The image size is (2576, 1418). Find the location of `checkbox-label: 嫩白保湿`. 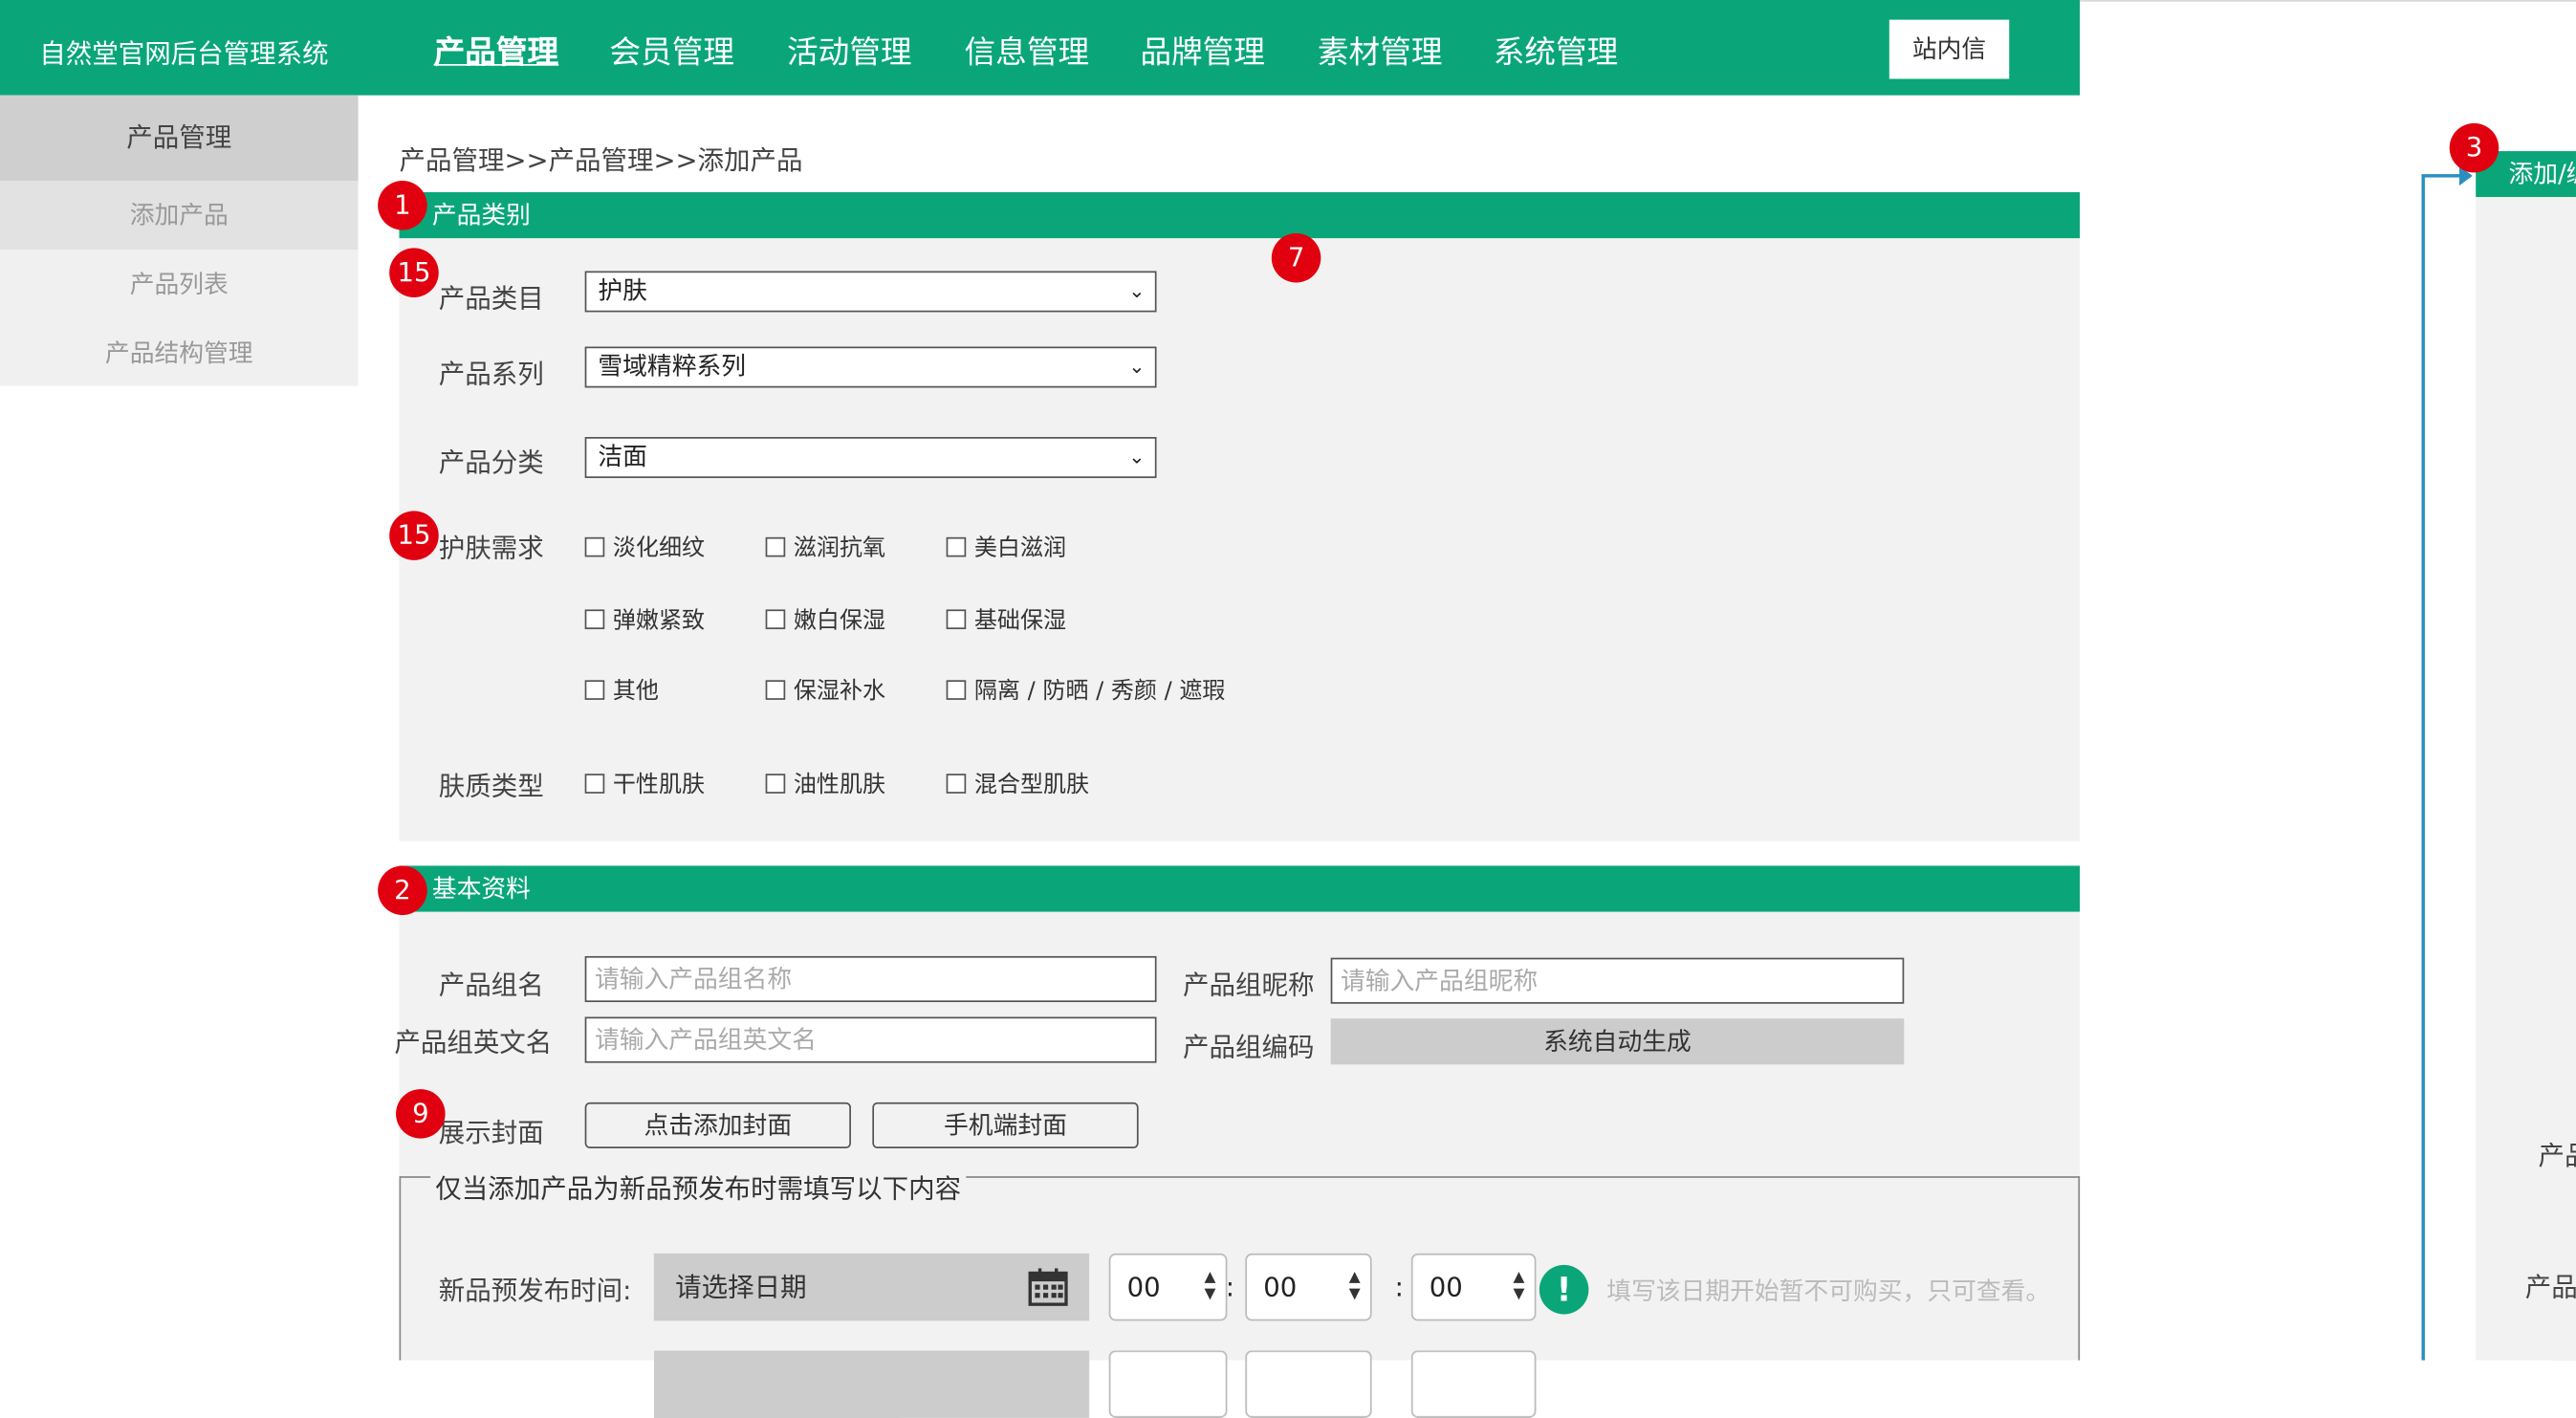

checkbox-label: 嫩白保湿 is located at coordinates (839, 621).